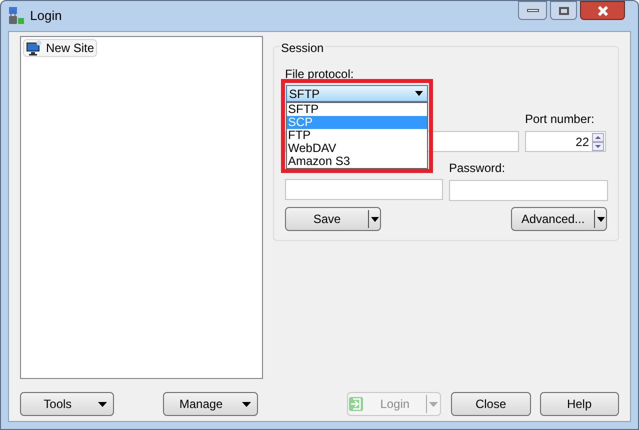  Describe the element at coordinates (491, 404) in the screenshot. I see `dialog-button: Close` at that location.